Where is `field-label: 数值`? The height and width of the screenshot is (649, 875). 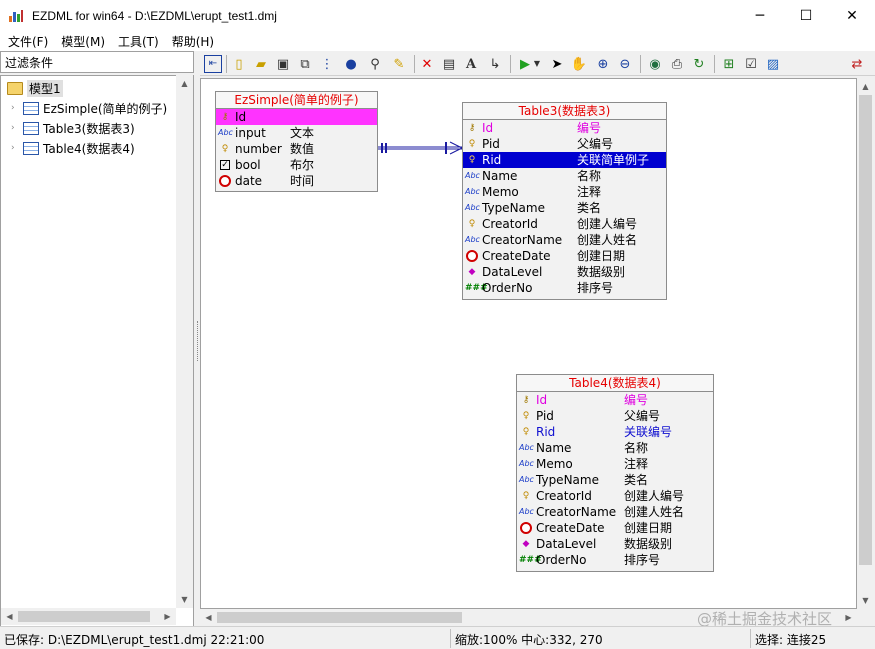
field-label: 数值 is located at coordinates (302, 149).